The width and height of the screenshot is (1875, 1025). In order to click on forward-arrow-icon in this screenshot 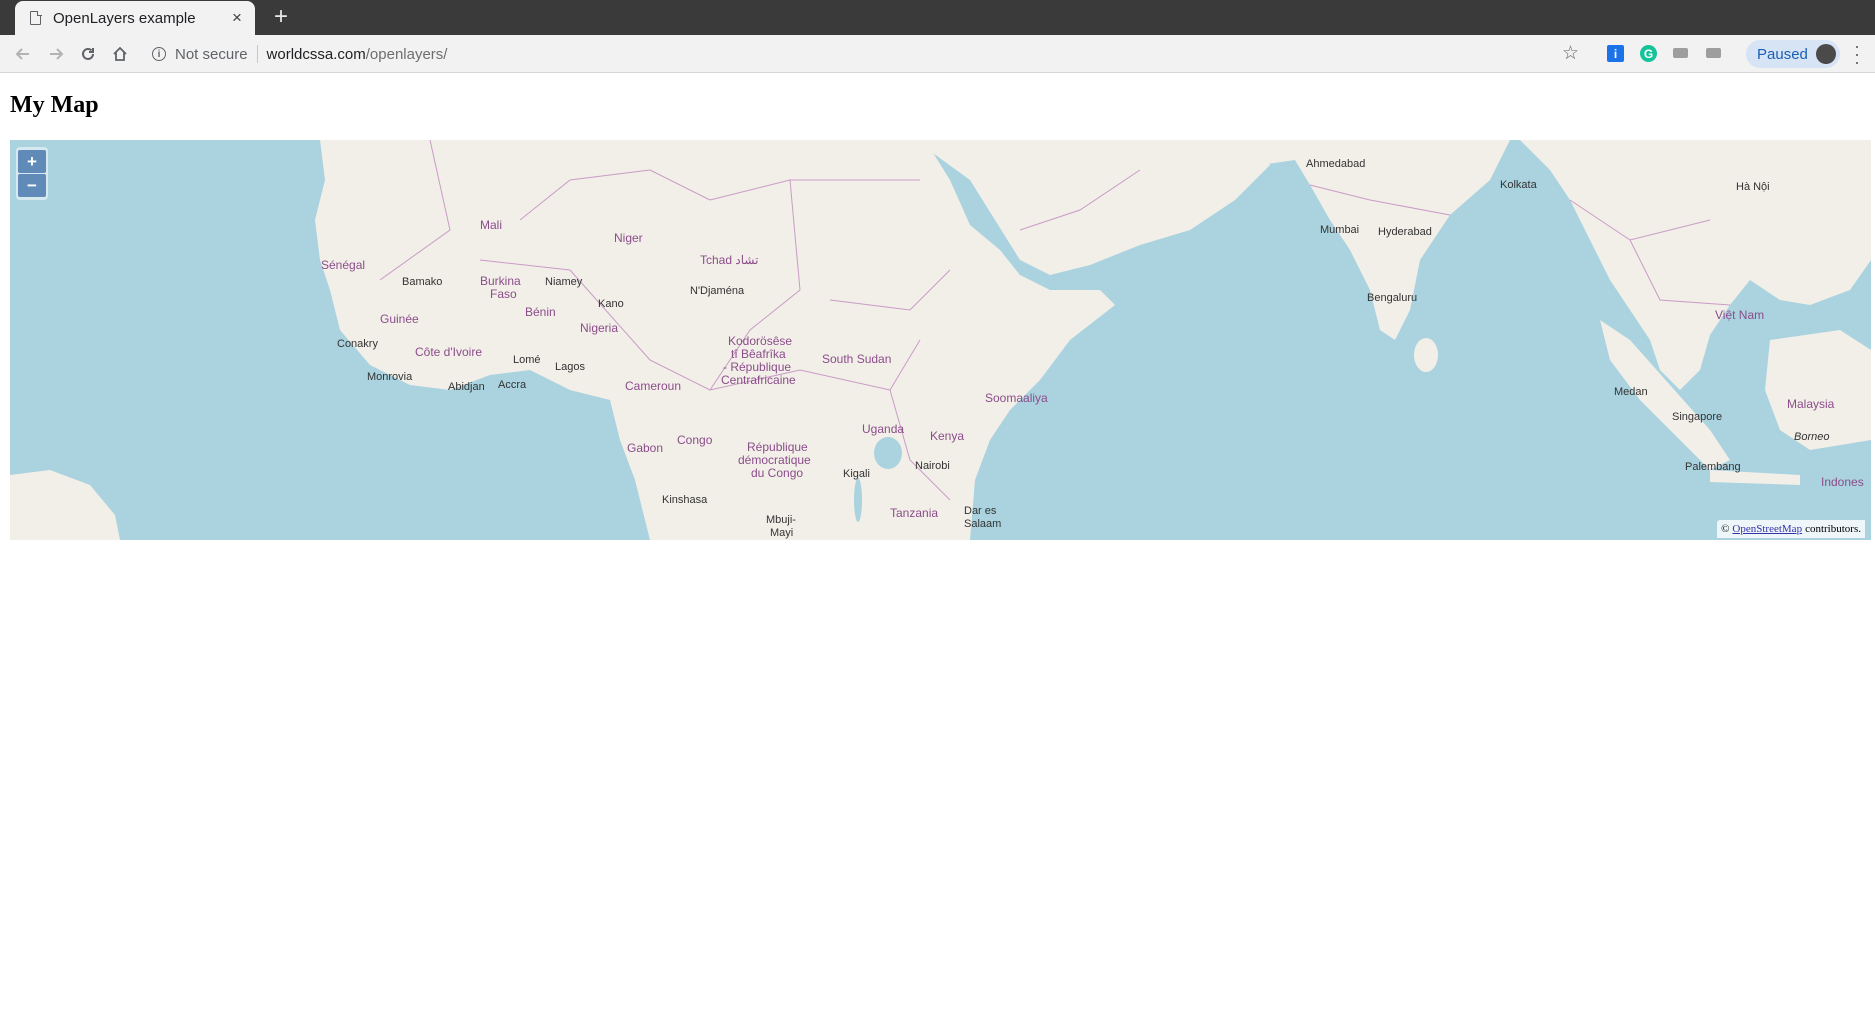, I will do `click(56, 54)`.